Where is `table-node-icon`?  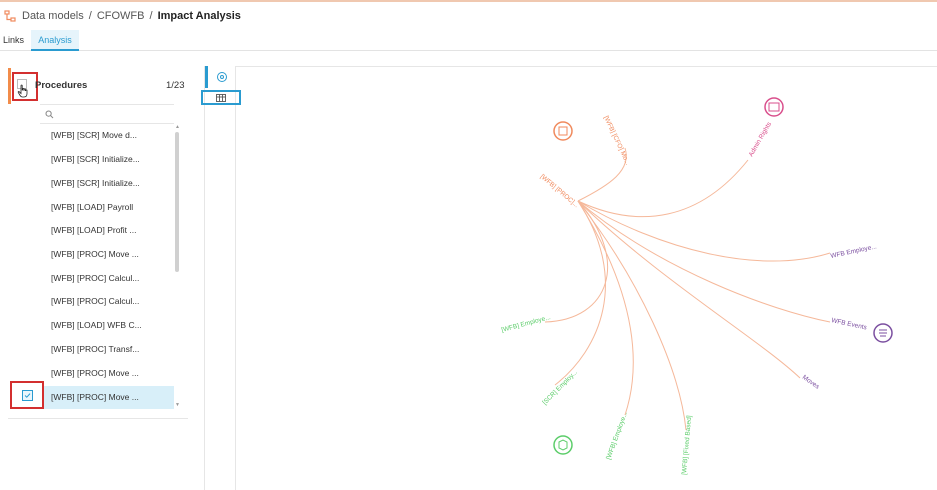 table-node-icon is located at coordinates (563, 445).